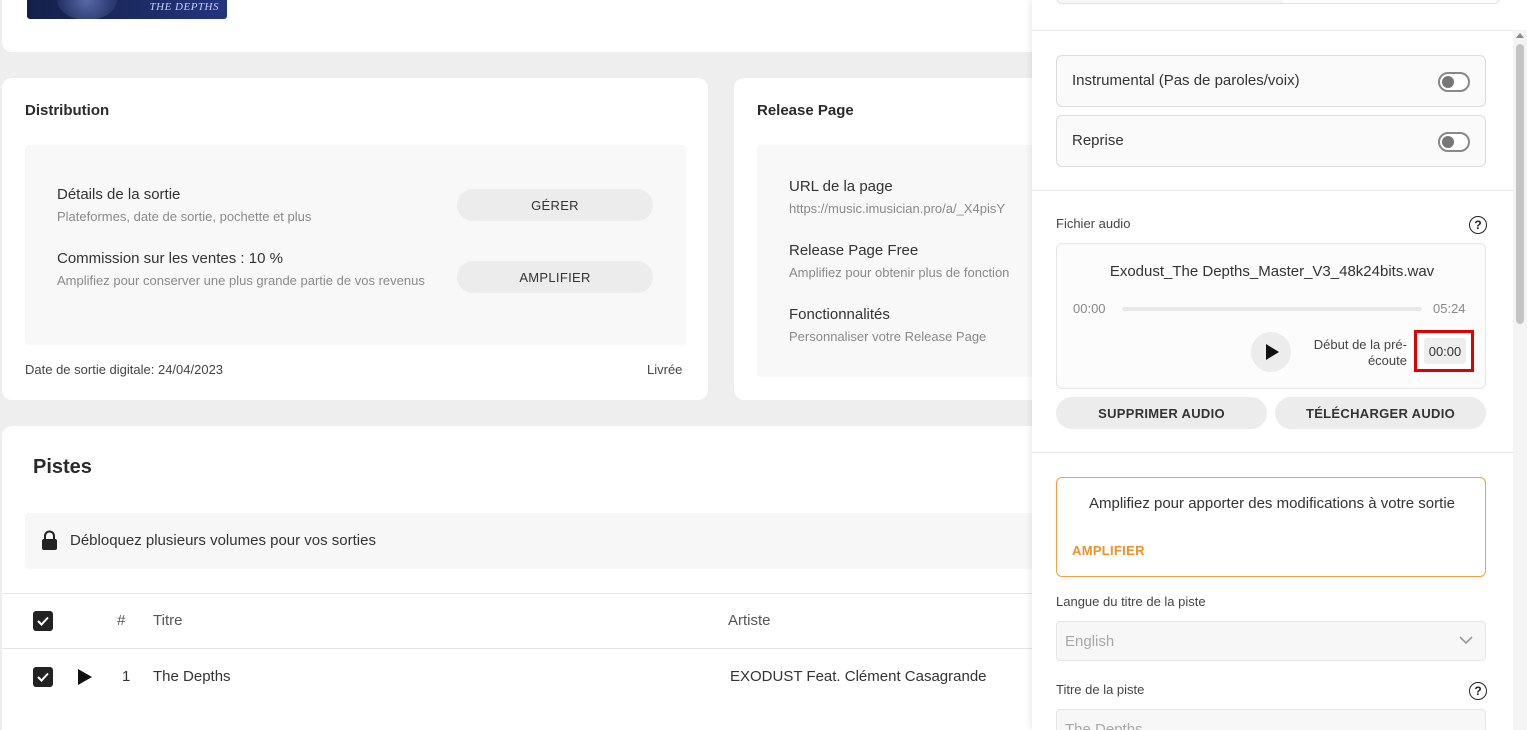 The image size is (1527, 730). Describe the element at coordinates (1454, 142) in the screenshot. I see `reprise-toggle` at that location.